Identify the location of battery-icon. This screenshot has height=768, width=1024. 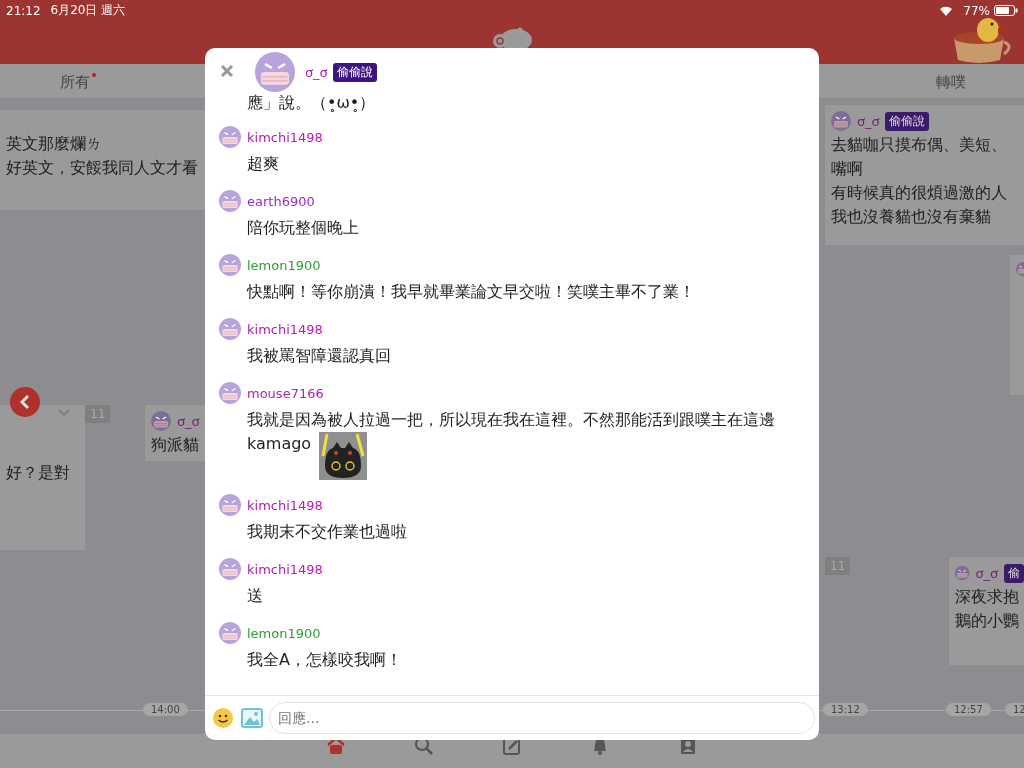
(1006, 10).